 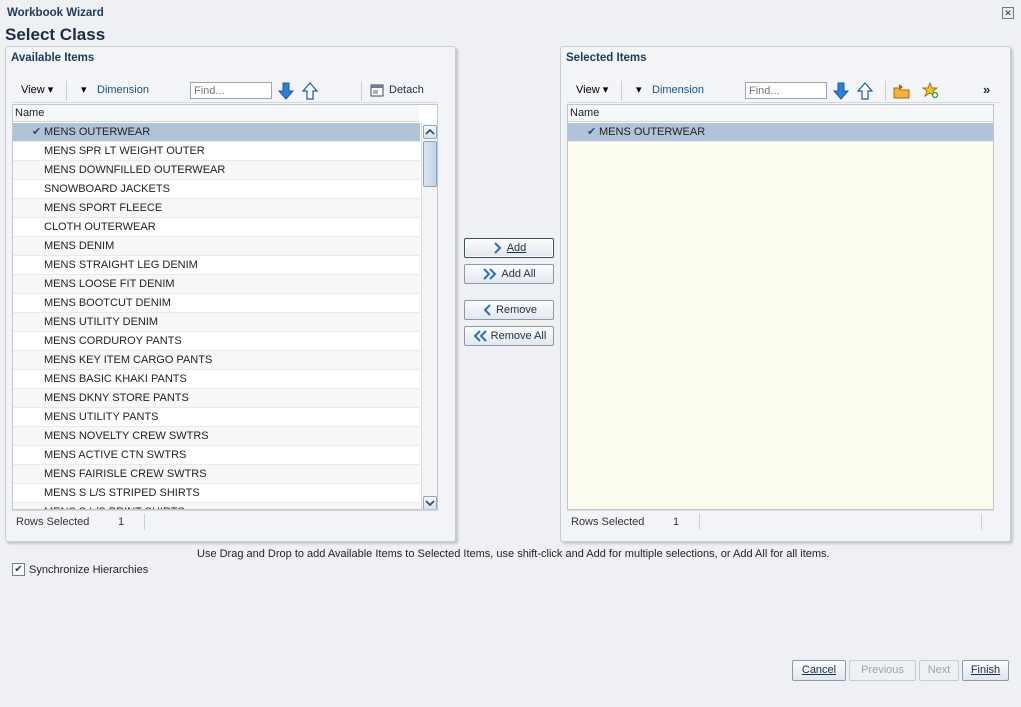 What do you see at coordinates (115, 455) in the screenshot?
I see `list-item-label: MENS ACTIVE CTN SWTRS` at bounding box center [115, 455].